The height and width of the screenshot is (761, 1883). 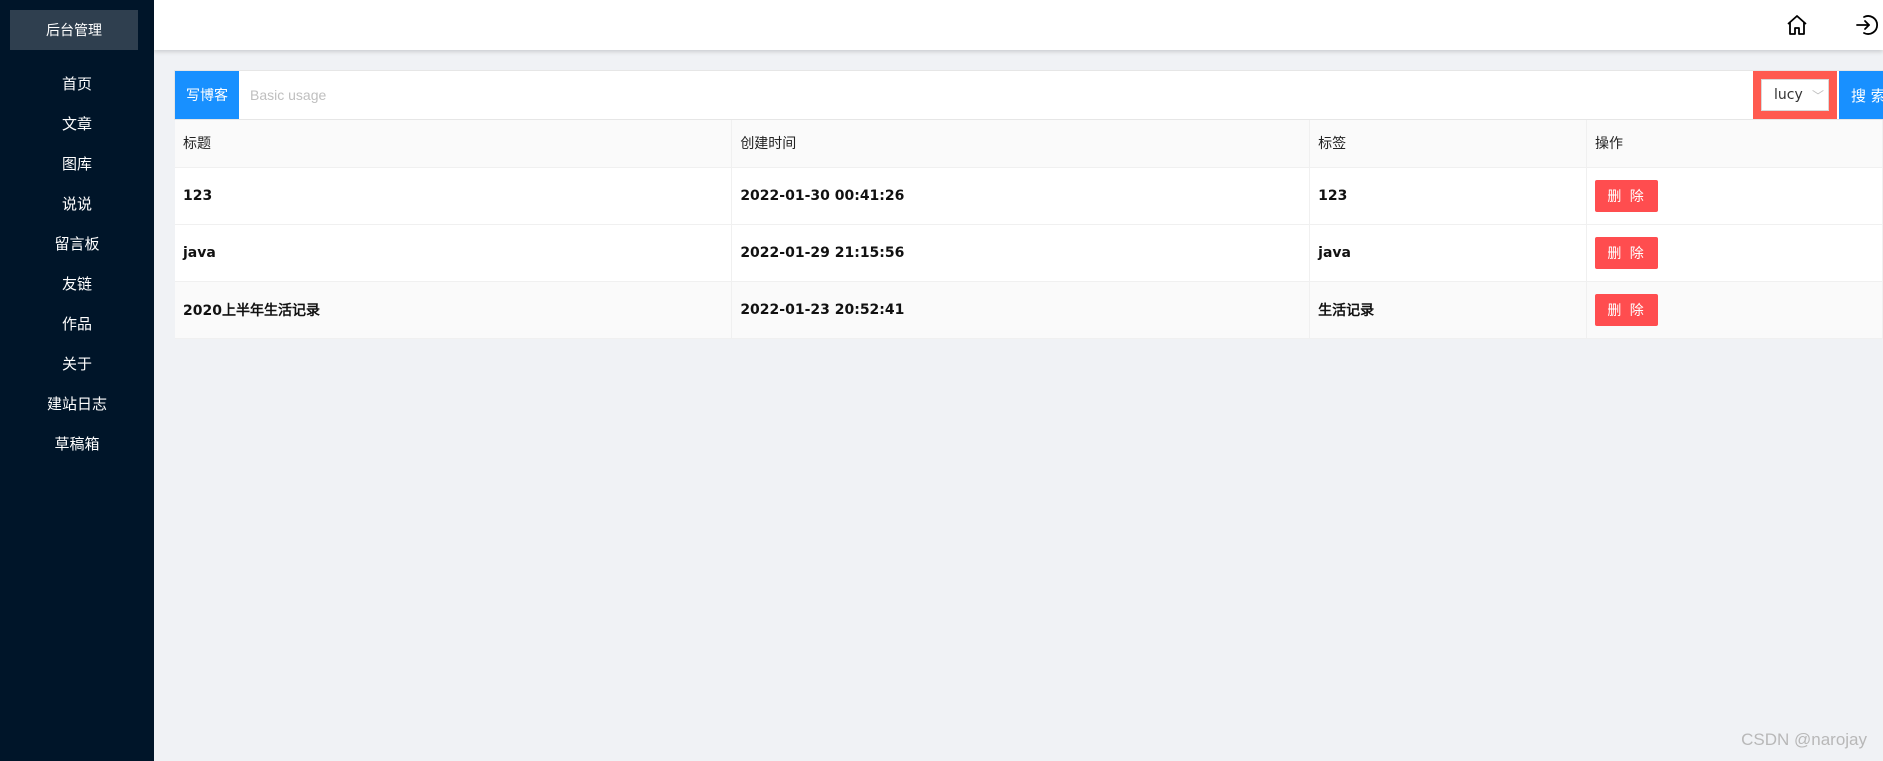 I want to click on sidebar-menu: 首页 文章 图库 说说 留言板 友链 作品 关于 建站日志 草稿箱, so click(x=77, y=263).